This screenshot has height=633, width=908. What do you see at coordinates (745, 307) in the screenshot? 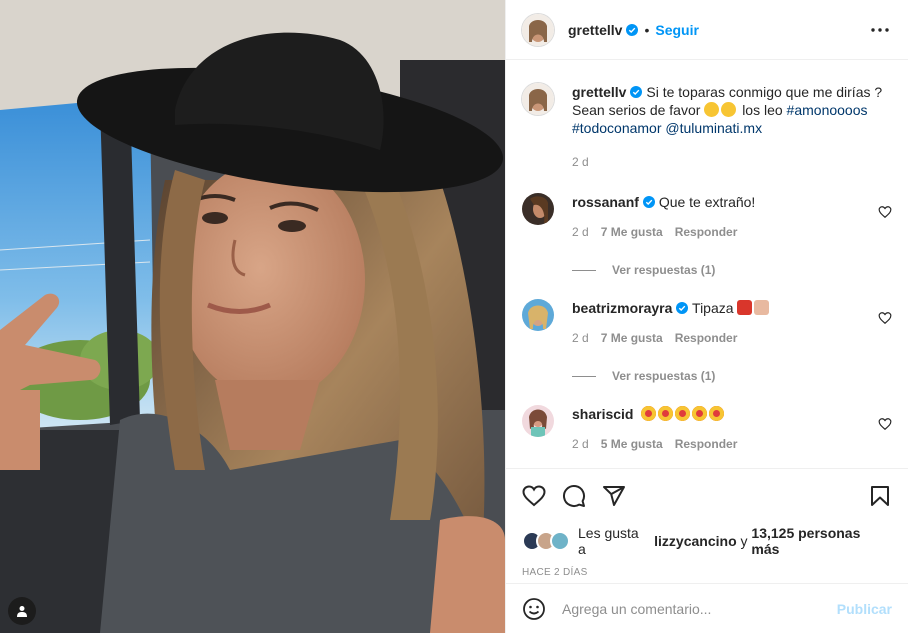
I see `dancer-emoji-icon` at bounding box center [745, 307].